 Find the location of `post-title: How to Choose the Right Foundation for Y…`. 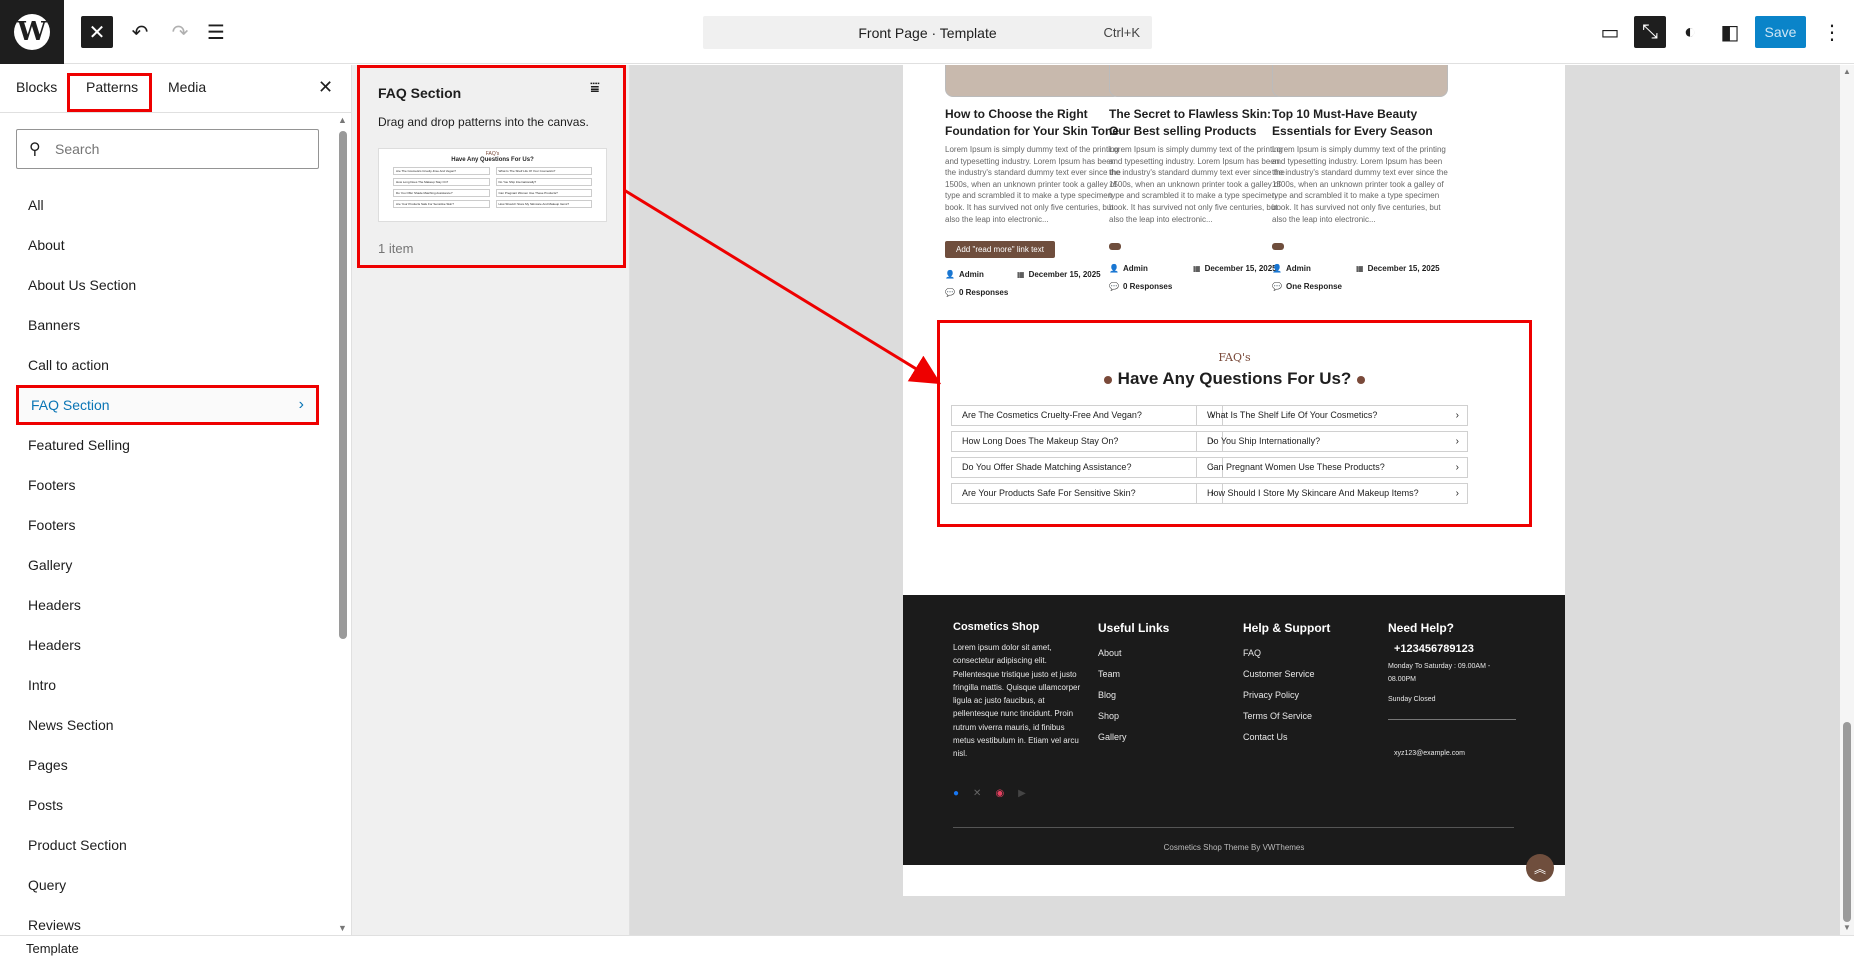

post-title: How to Choose the Right Foundation for Y… is located at coordinates (1035, 123).